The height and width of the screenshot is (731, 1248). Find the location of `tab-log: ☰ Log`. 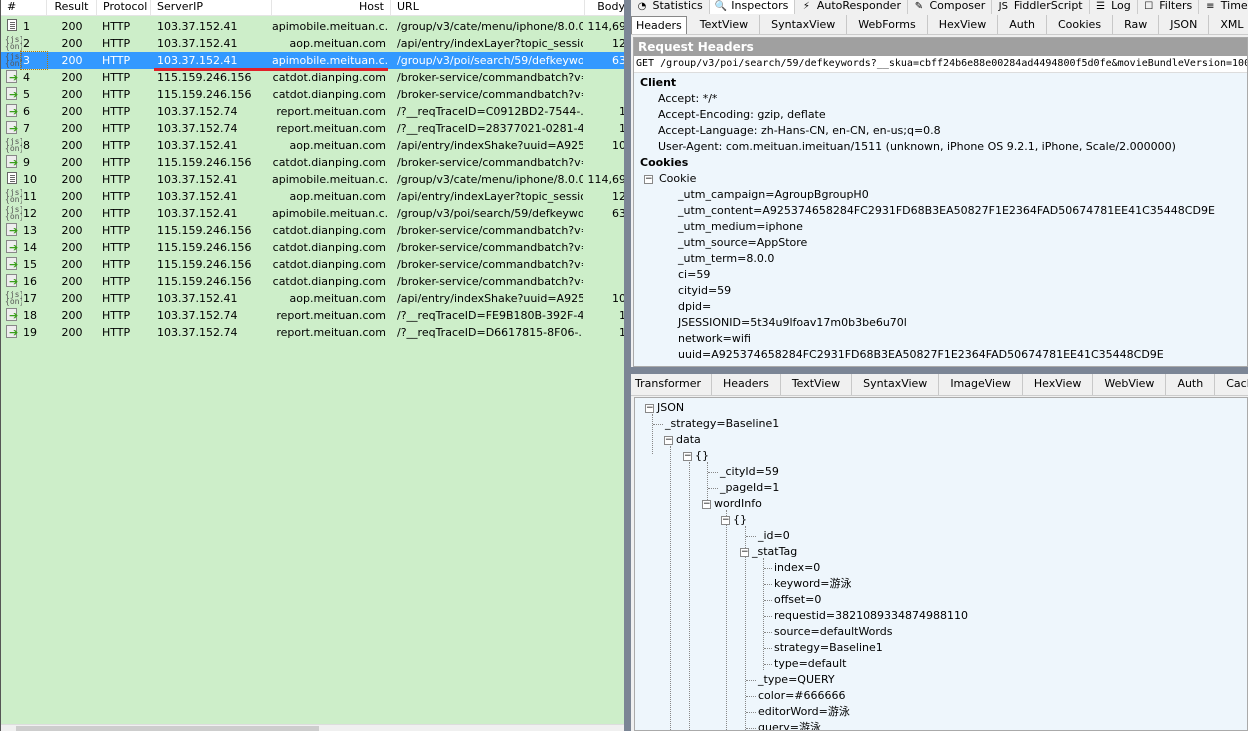

tab-log: ☰ Log is located at coordinates (1114, 7).